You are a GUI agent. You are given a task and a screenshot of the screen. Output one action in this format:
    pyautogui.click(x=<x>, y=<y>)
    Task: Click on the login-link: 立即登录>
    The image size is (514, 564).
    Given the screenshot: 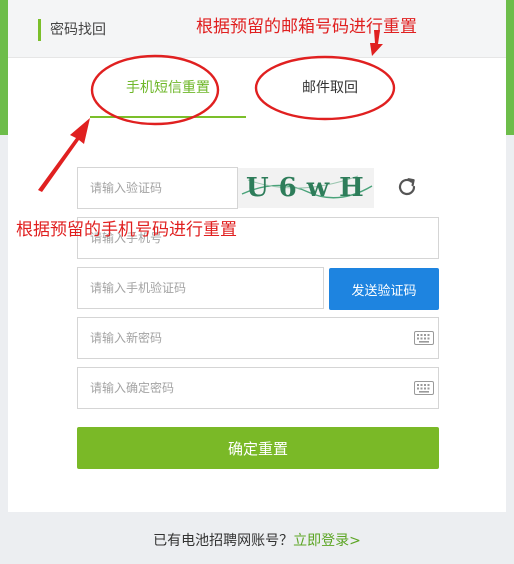 What is the action you would take?
    pyautogui.click(x=327, y=541)
    